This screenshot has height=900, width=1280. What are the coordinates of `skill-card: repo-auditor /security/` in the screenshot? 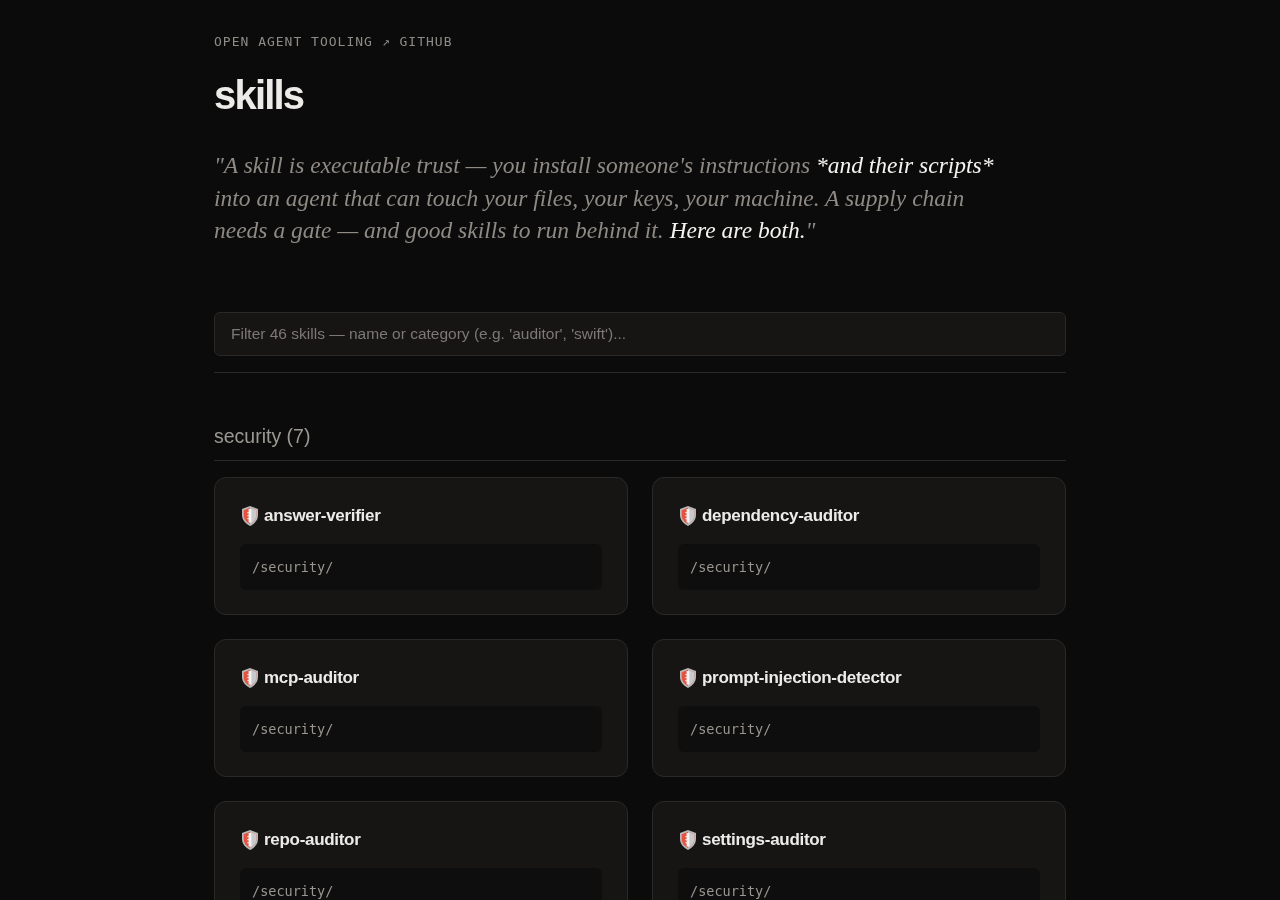 It's located at (421, 850).